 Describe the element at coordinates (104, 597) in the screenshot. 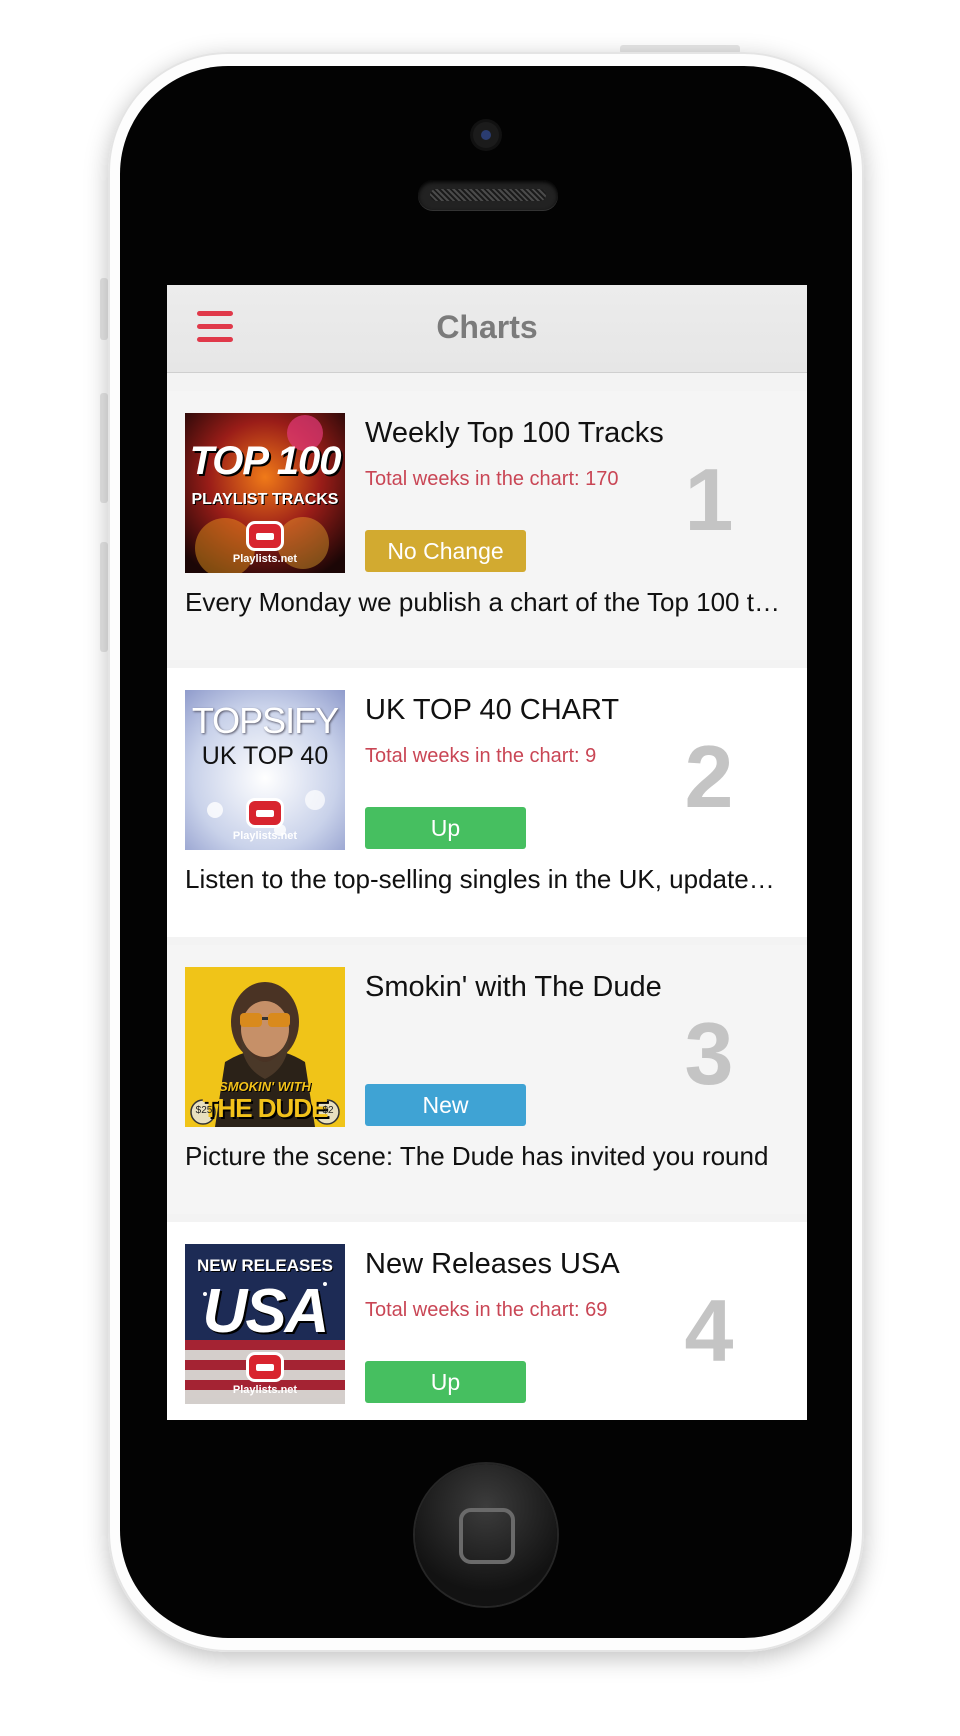

I see `volume-down-button` at that location.